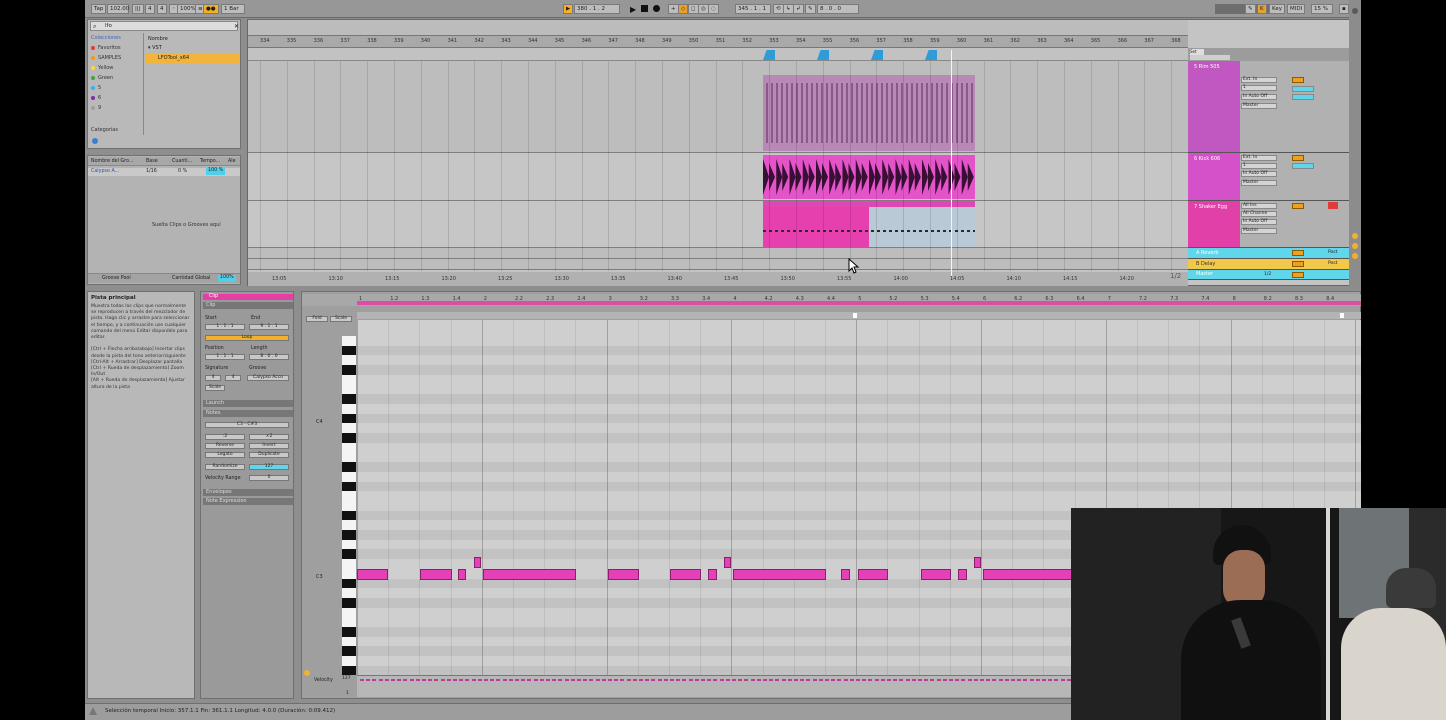  What do you see at coordinates (248, 305) in the screenshot?
I see `clip-section: Clip` at bounding box center [248, 305].